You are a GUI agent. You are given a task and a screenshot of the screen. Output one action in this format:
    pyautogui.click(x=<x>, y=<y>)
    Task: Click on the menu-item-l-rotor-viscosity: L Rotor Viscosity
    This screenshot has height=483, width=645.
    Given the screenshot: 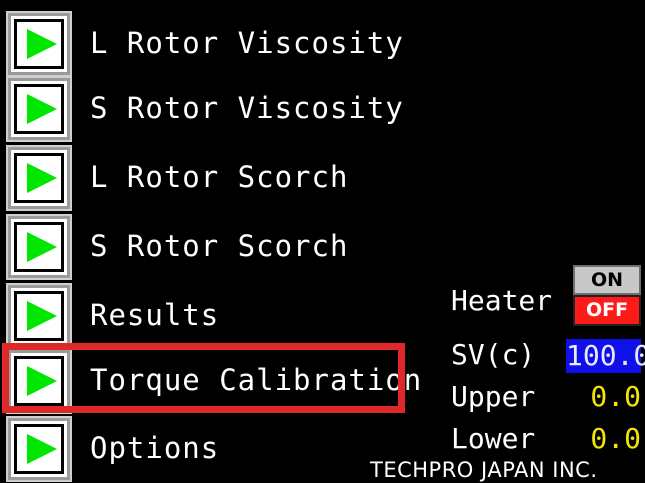 What is the action you would take?
    pyautogui.click(x=217, y=44)
    